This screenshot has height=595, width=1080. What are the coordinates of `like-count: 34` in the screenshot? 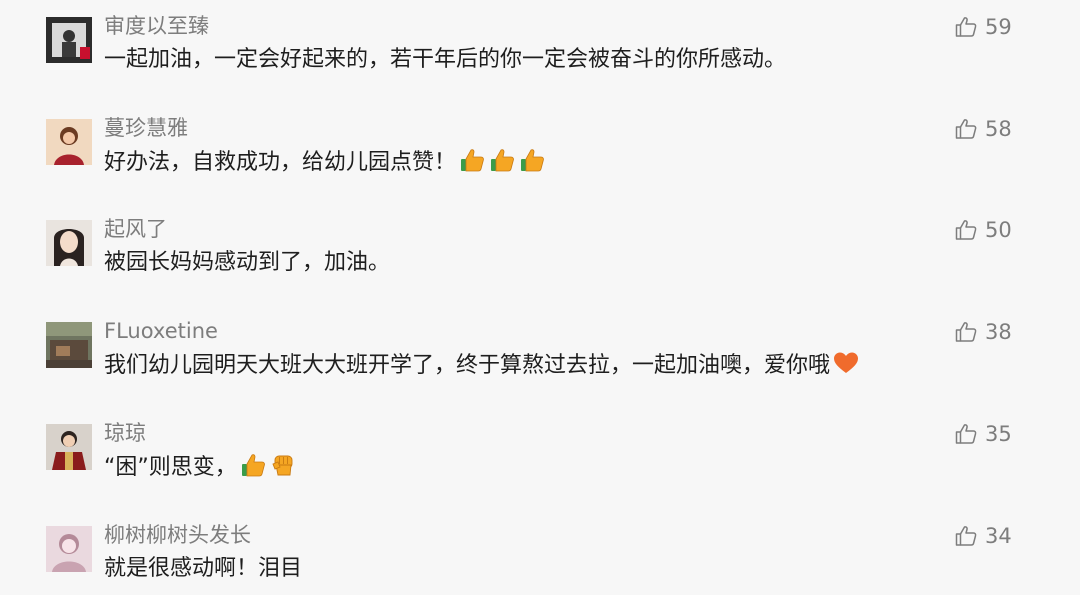 It's located at (998, 536).